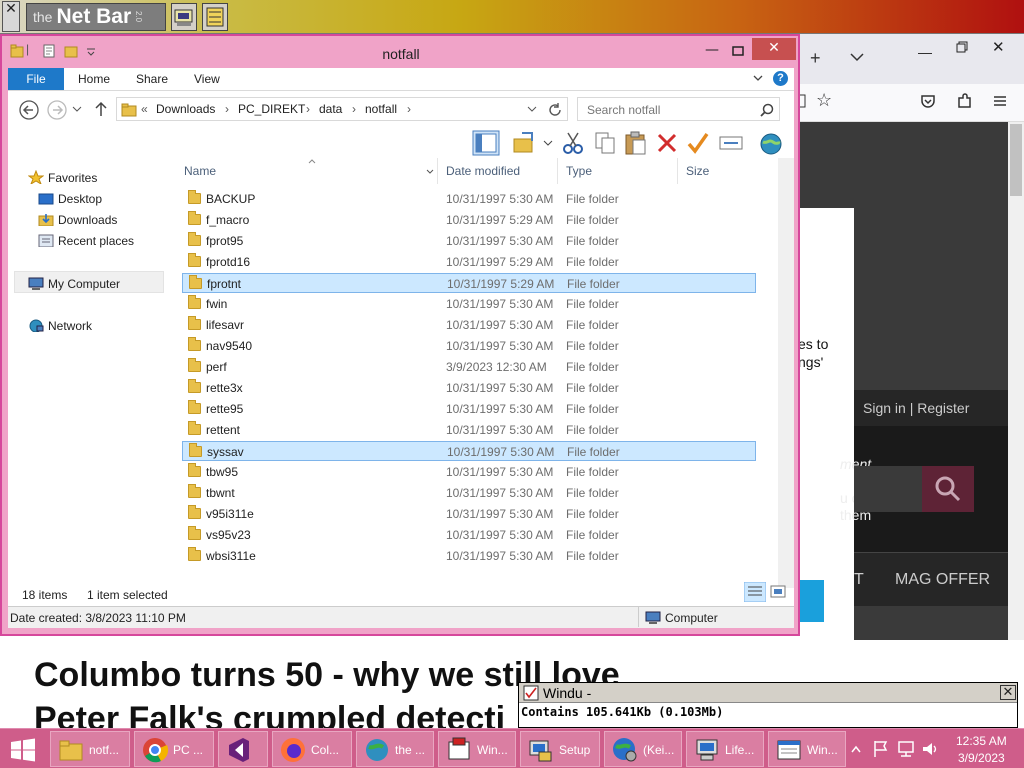 The image size is (1024, 768). I want to click on back-icon, so click(29, 110).